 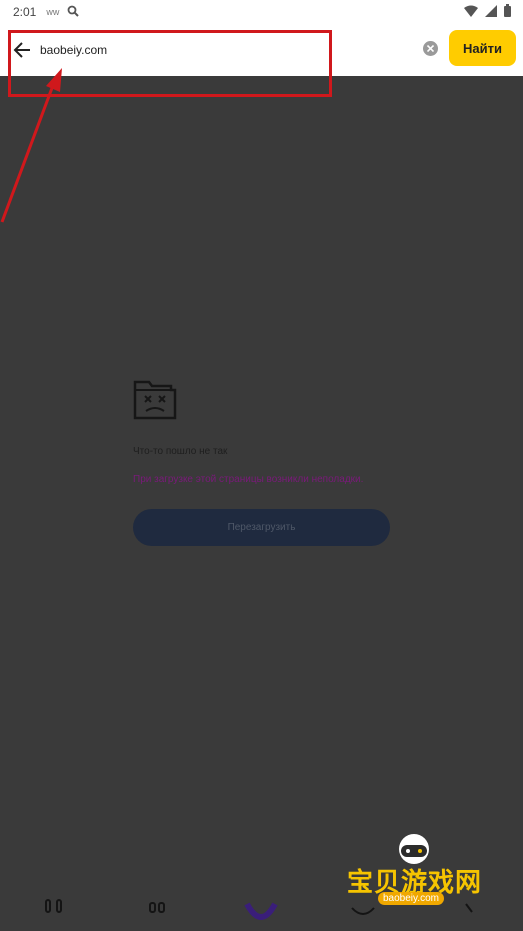 I want to click on url-input, so click(x=230, y=50).